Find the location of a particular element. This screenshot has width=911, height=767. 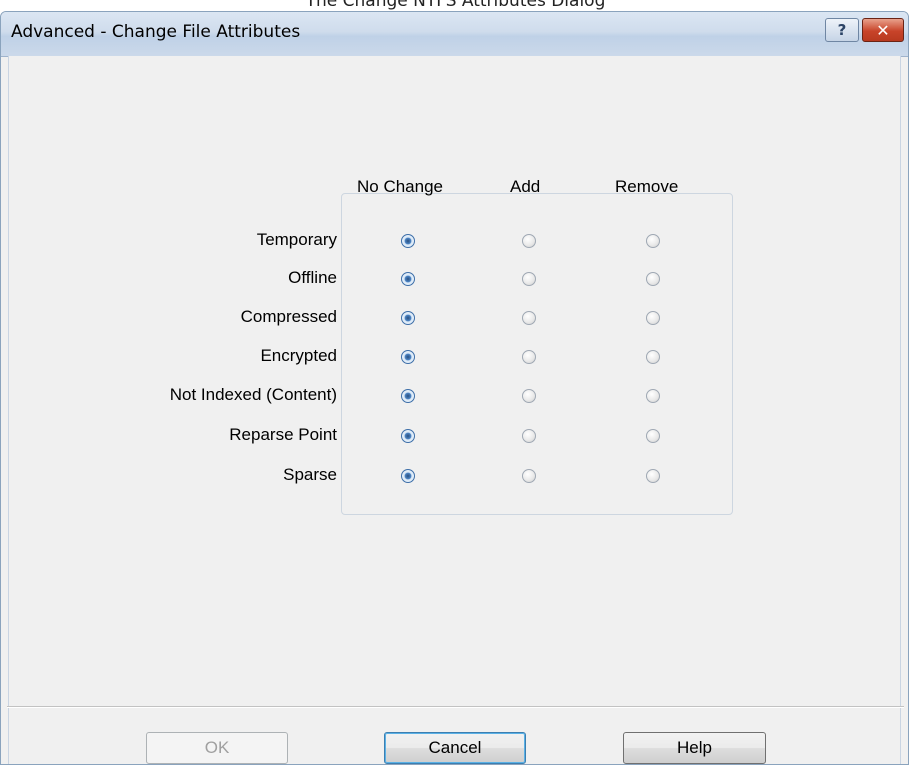

close-icon: ✕ is located at coordinates (883, 30).